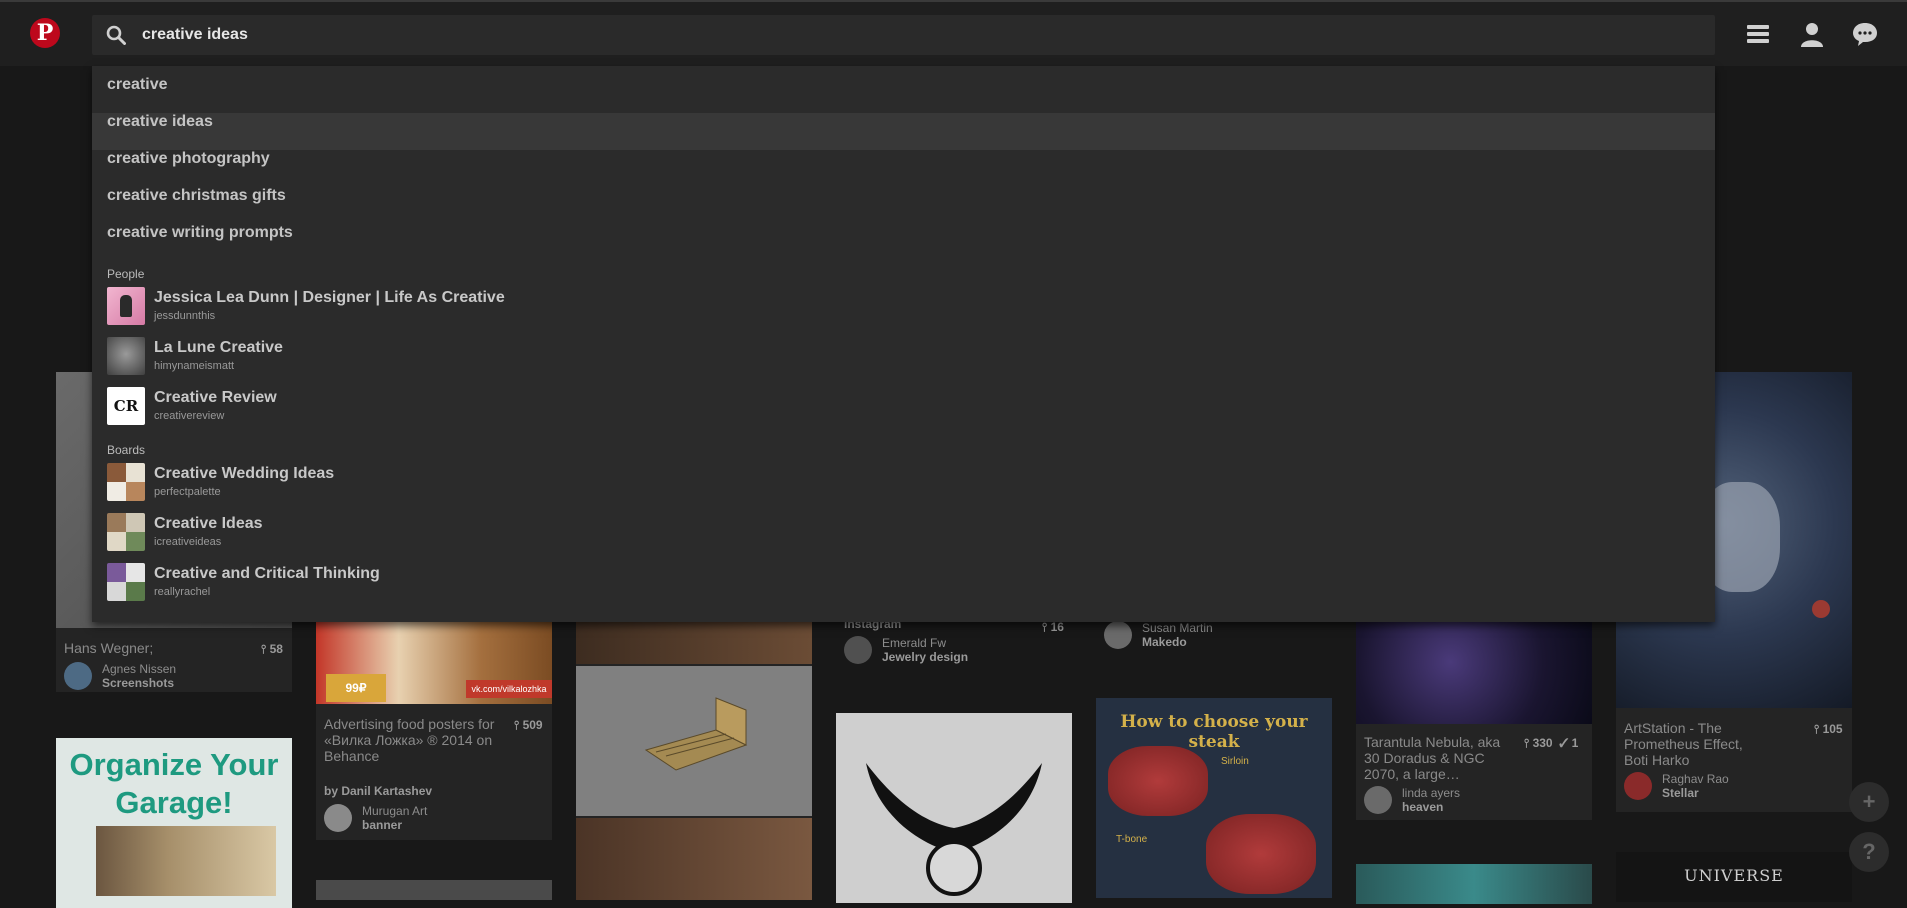 Image resolution: width=1907 pixels, height=908 pixels. What do you see at coordinates (244, 473) in the screenshot?
I see `board-name: Creative Wedding Ideas` at bounding box center [244, 473].